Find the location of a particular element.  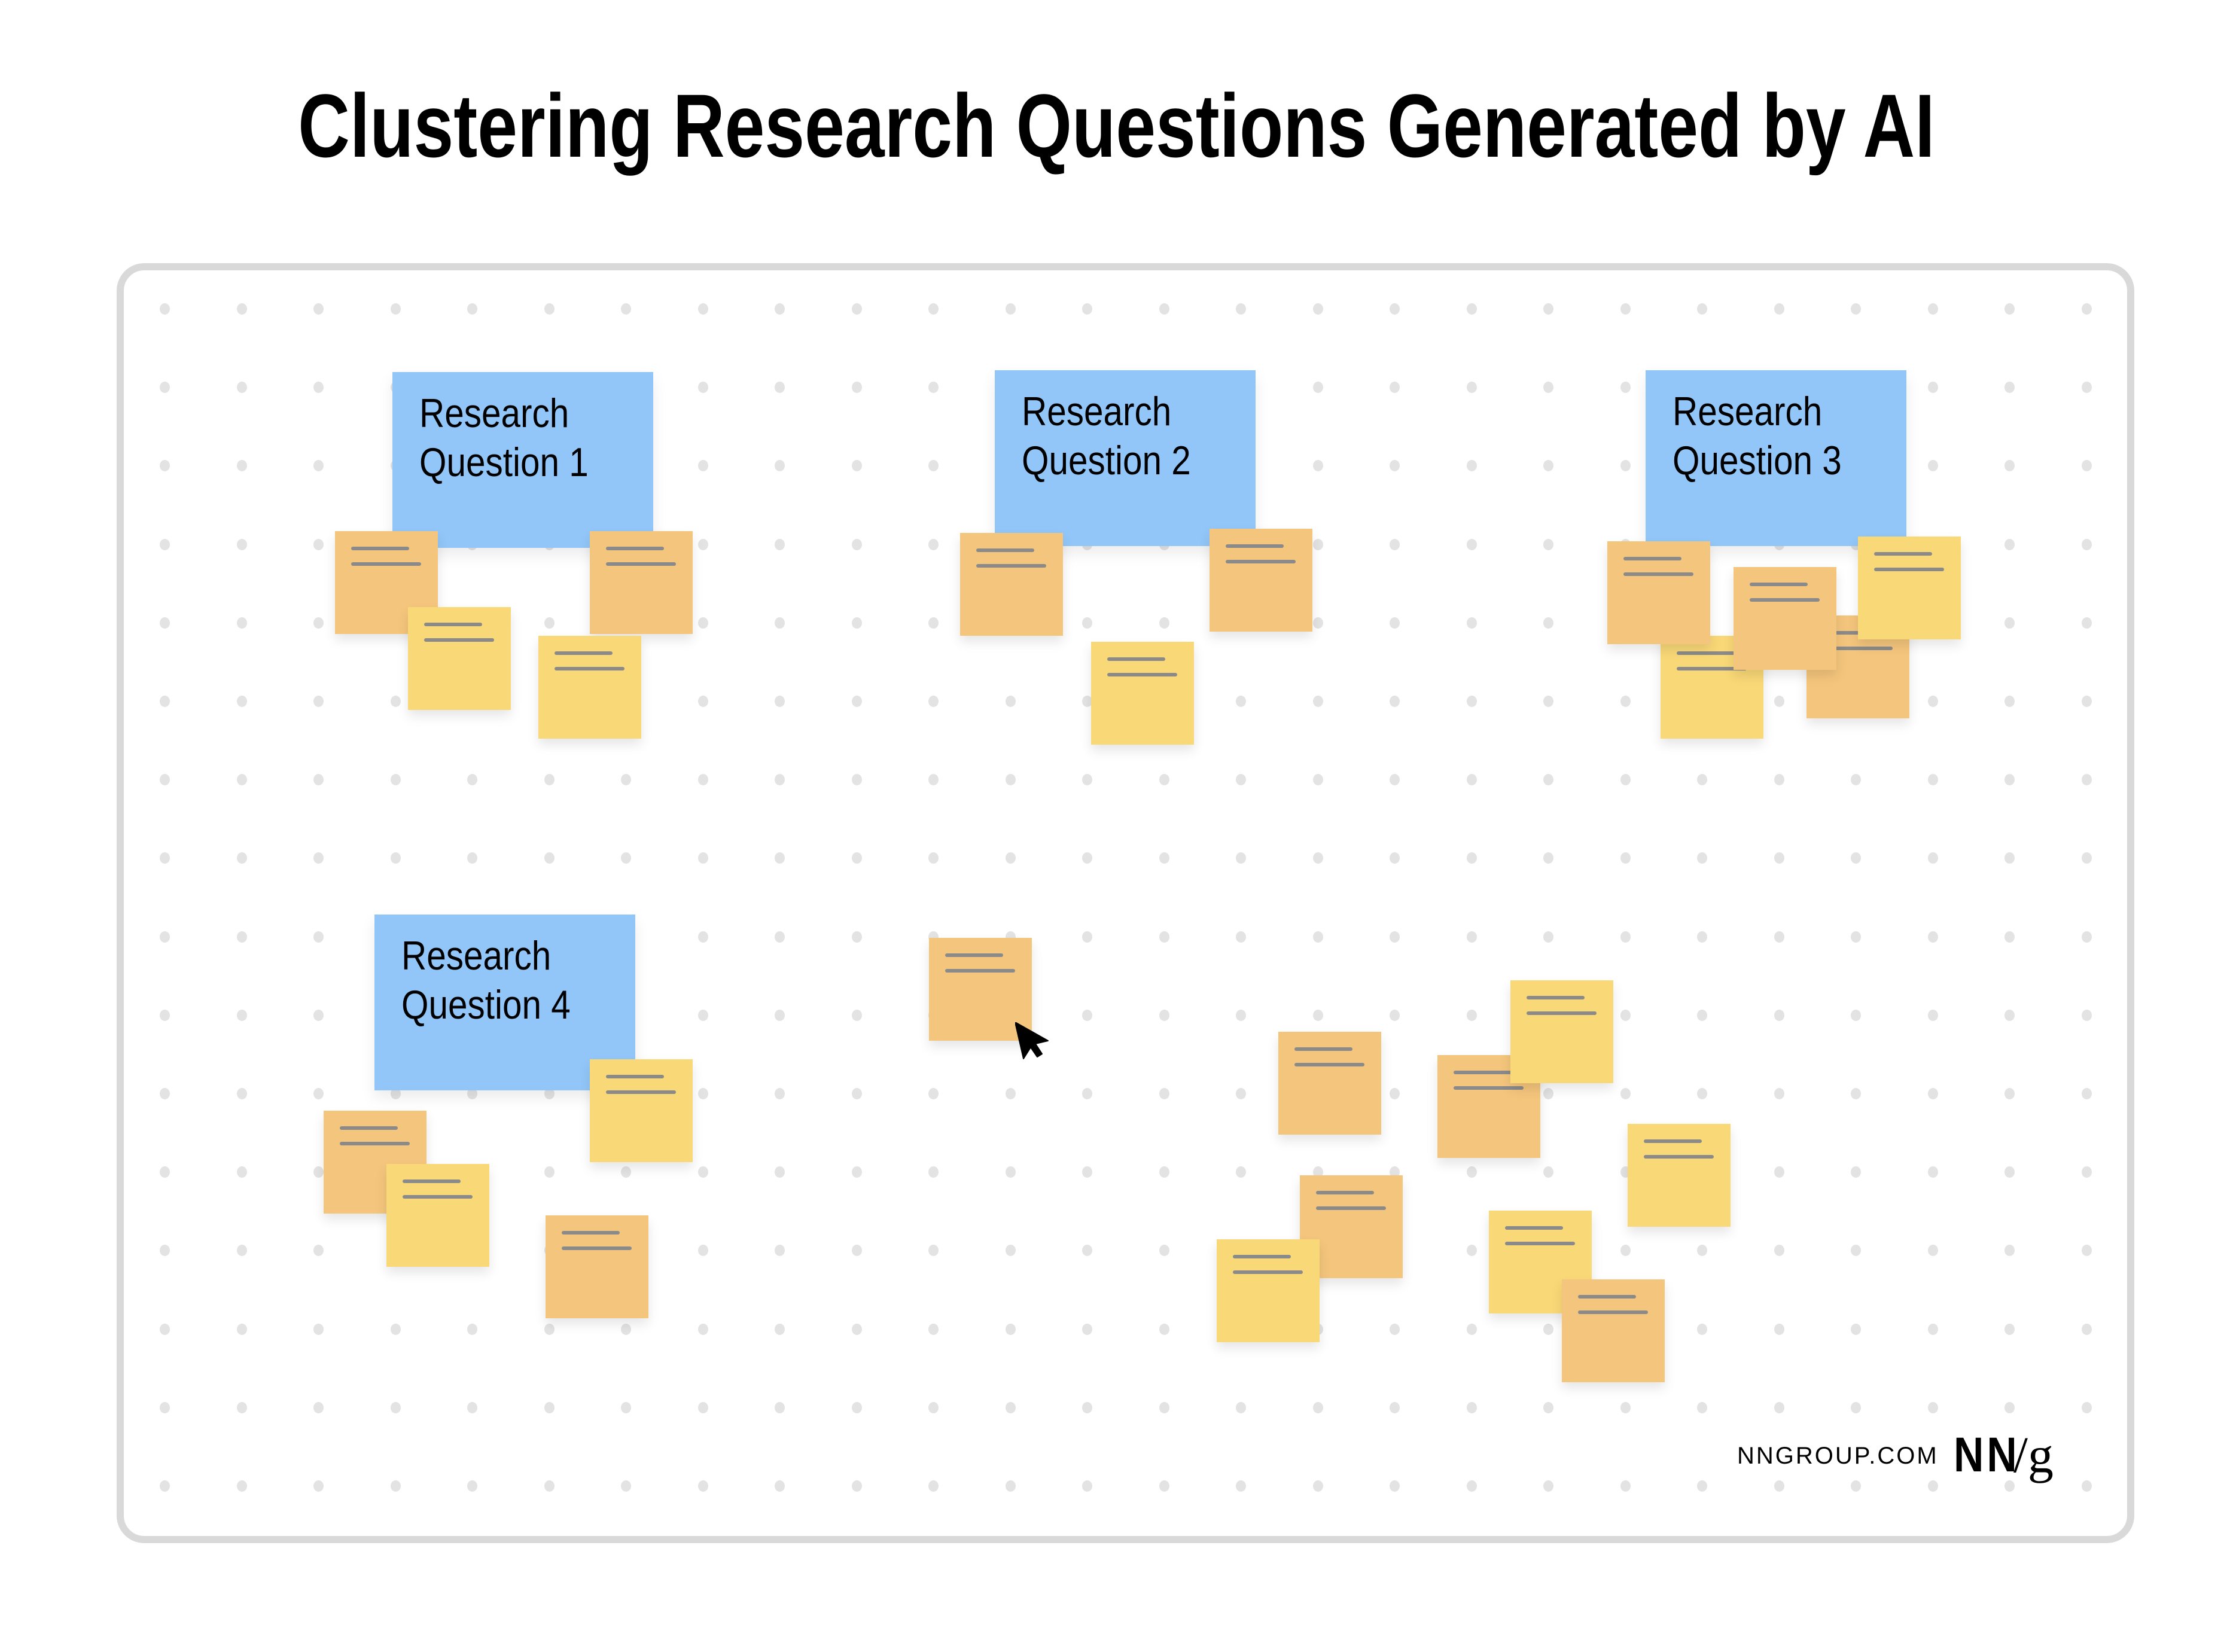

question-card-2: Research Question 2 is located at coordinates (1125, 458).